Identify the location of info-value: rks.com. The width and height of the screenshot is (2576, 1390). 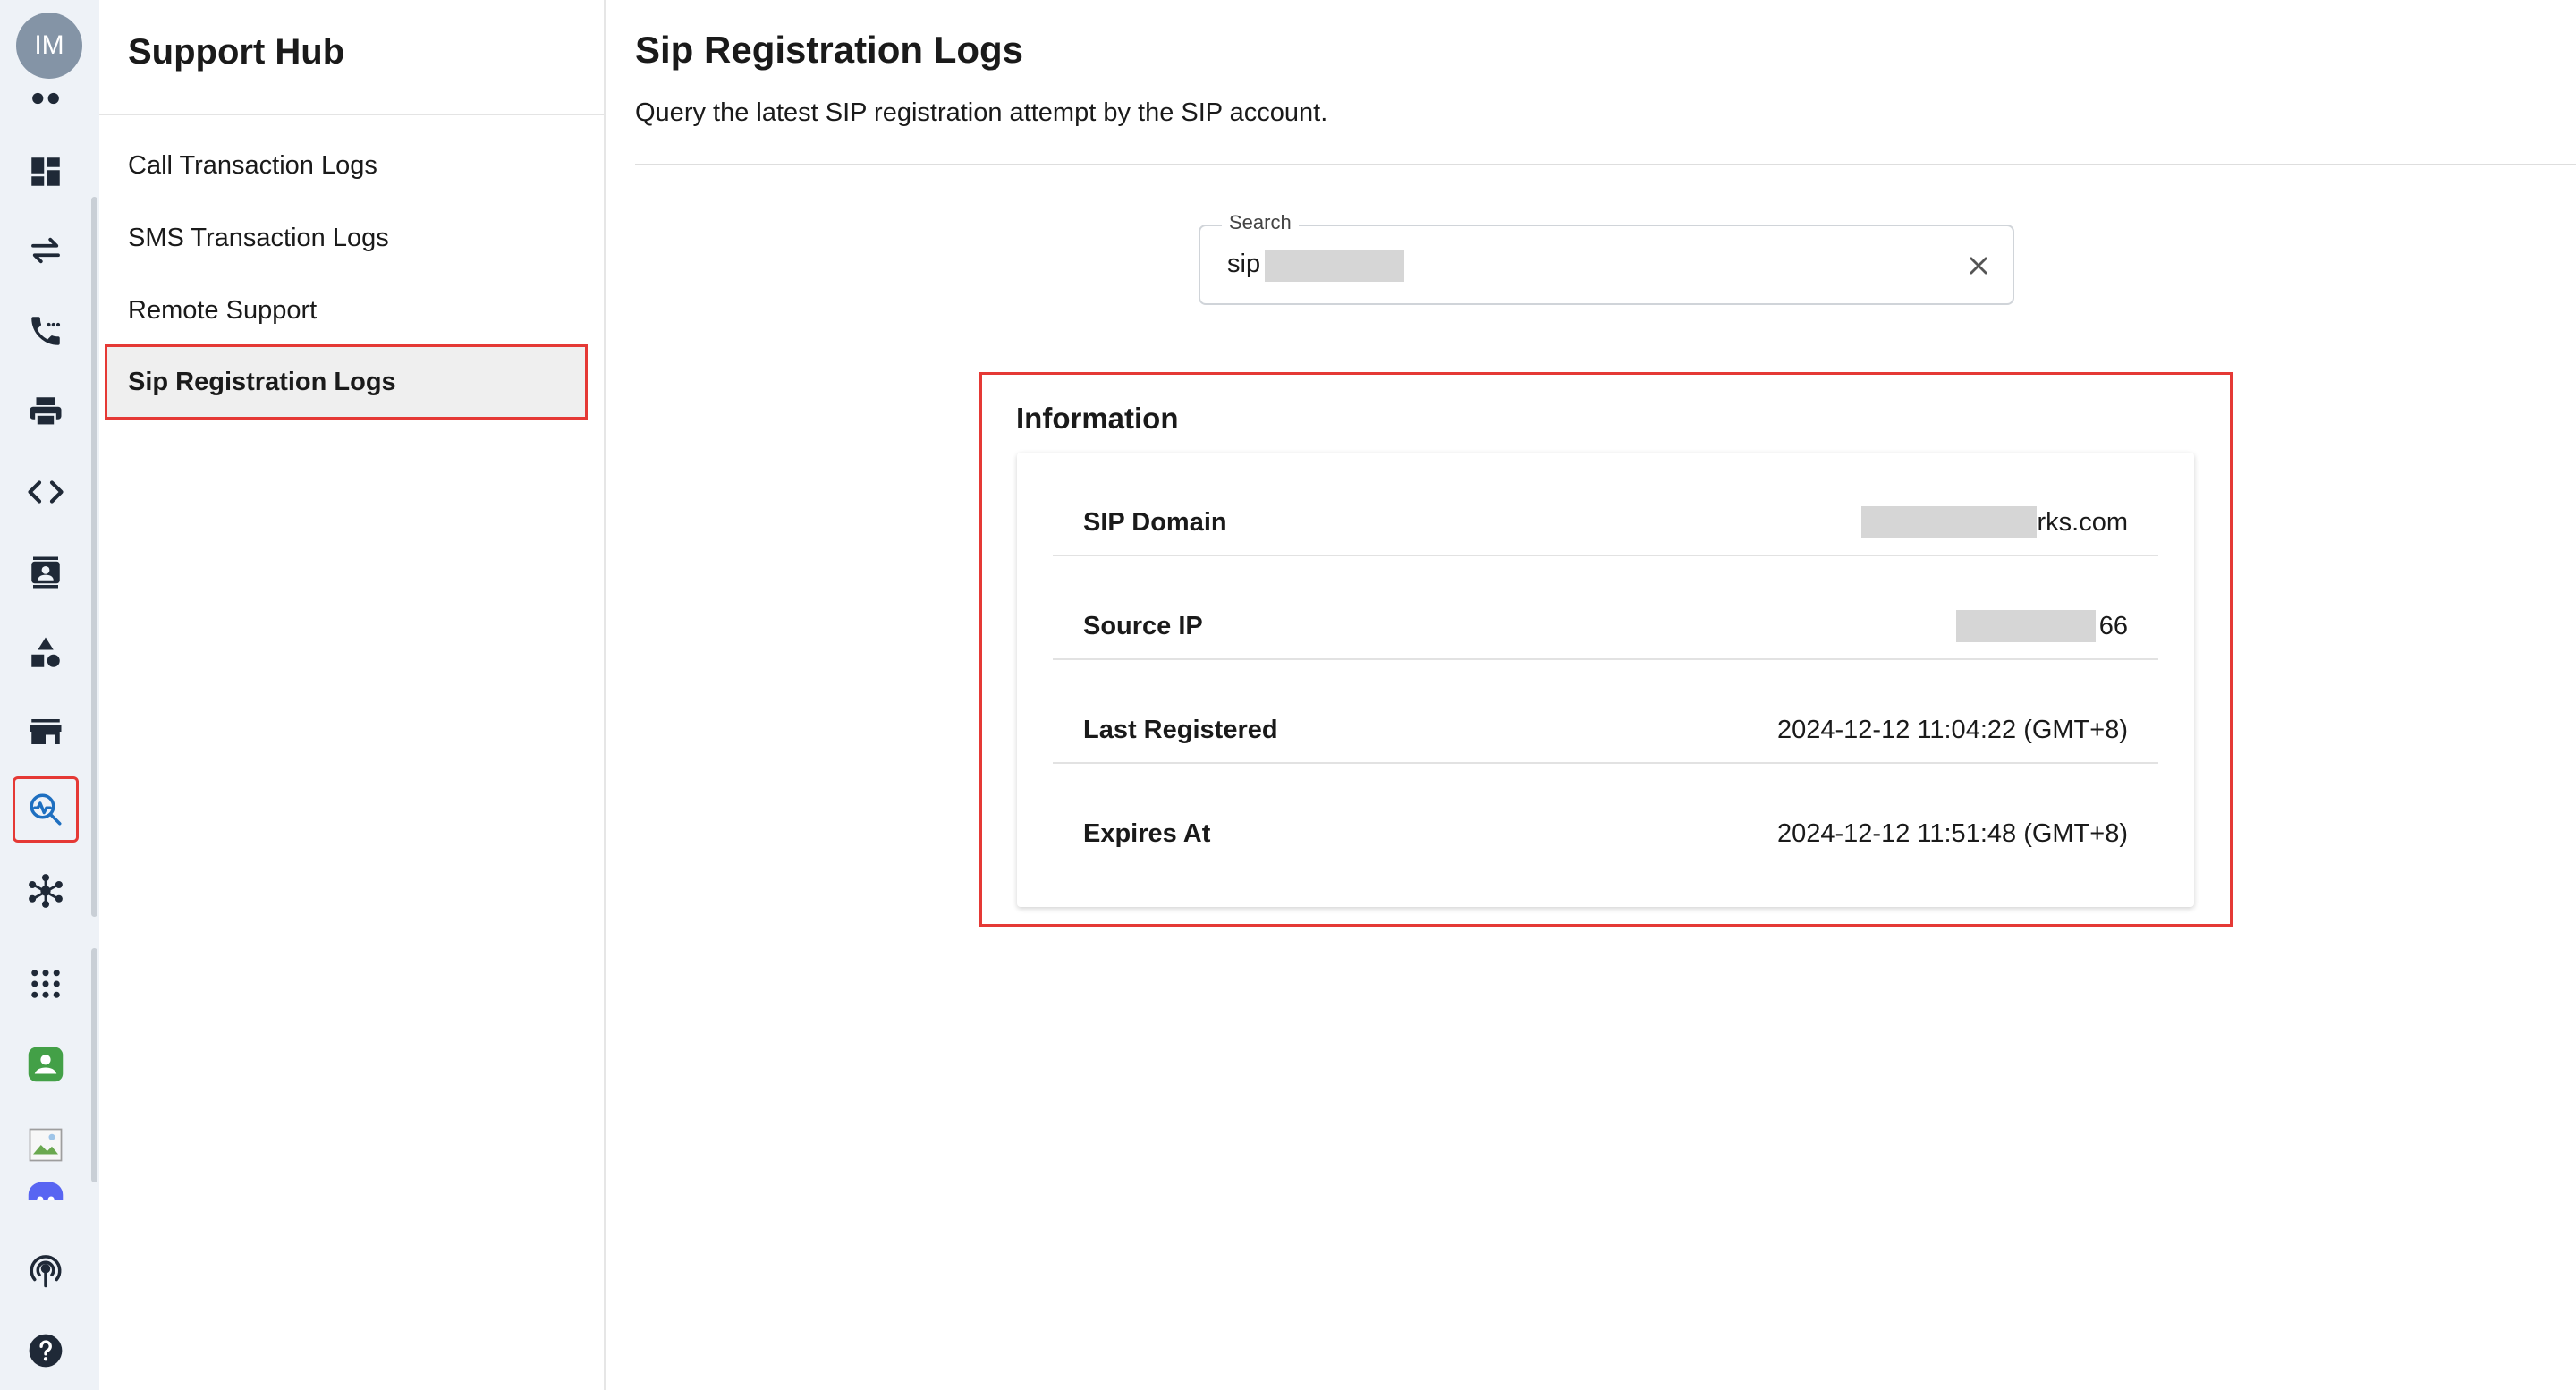
(2083, 522).